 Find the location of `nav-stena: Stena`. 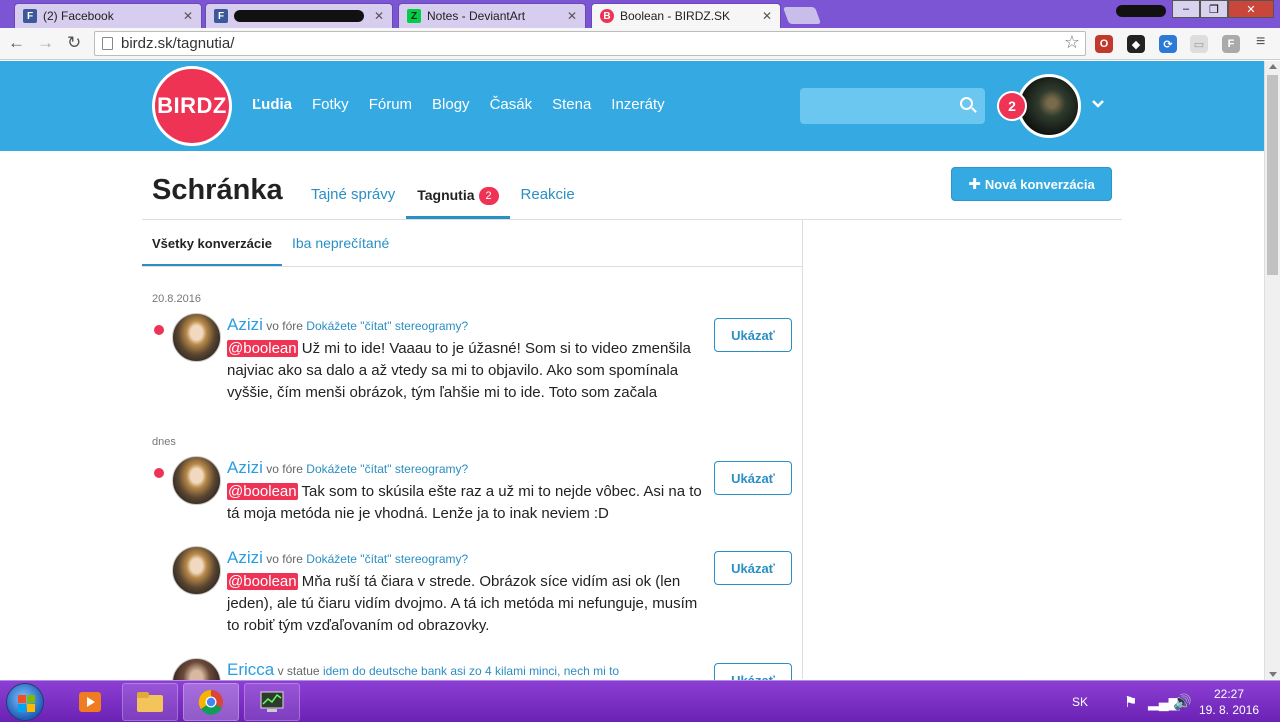

nav-stena: Stena is located at coordinates (571, 104).